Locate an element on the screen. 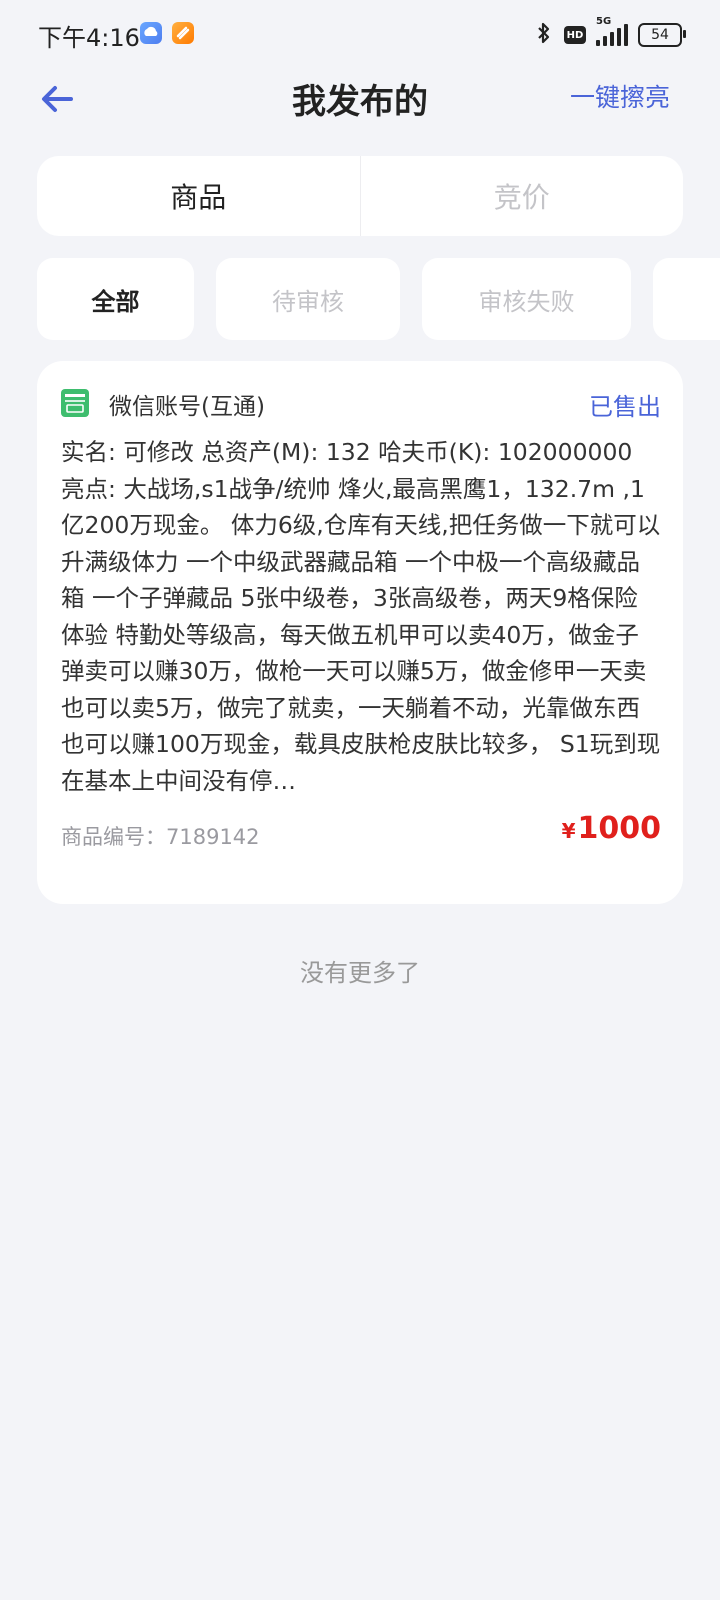 This screenshot has width=720, height=1600. filter-all: 全部 is located at coordinates (115, 299).